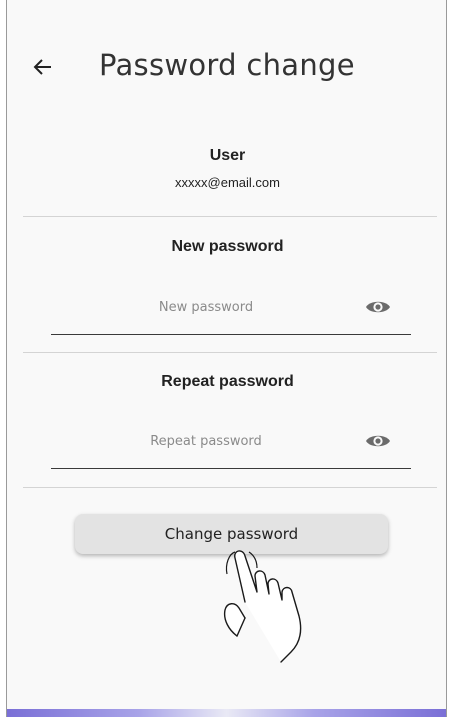 The image size is (452, 717). Describe the element at coordinates (226, 713) in the screenshot. I see `bottom-accent-bar` at that location.